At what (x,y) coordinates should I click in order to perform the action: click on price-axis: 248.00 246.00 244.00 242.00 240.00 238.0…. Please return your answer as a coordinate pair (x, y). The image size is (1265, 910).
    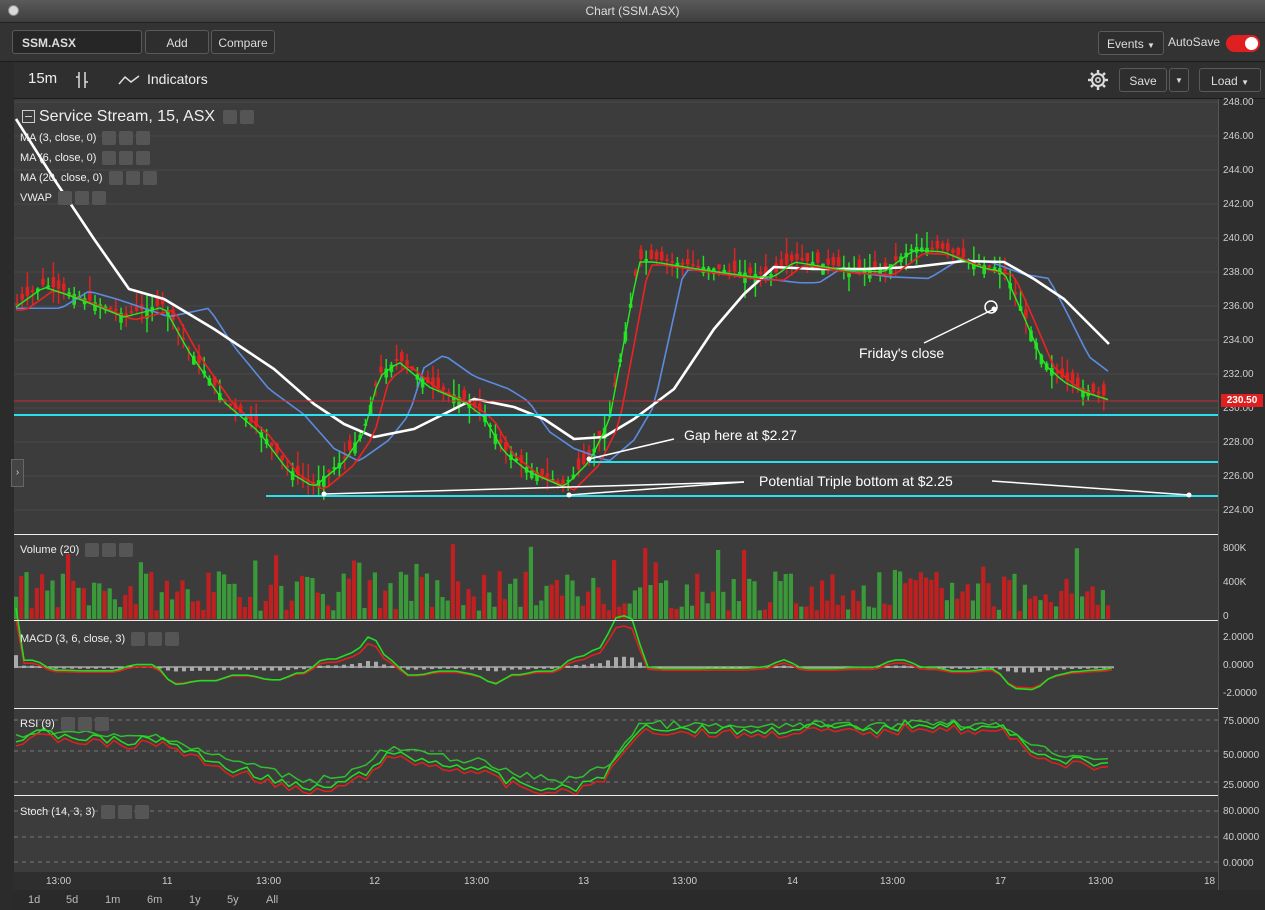
    Looking at the image, I should click on (1241, 493).